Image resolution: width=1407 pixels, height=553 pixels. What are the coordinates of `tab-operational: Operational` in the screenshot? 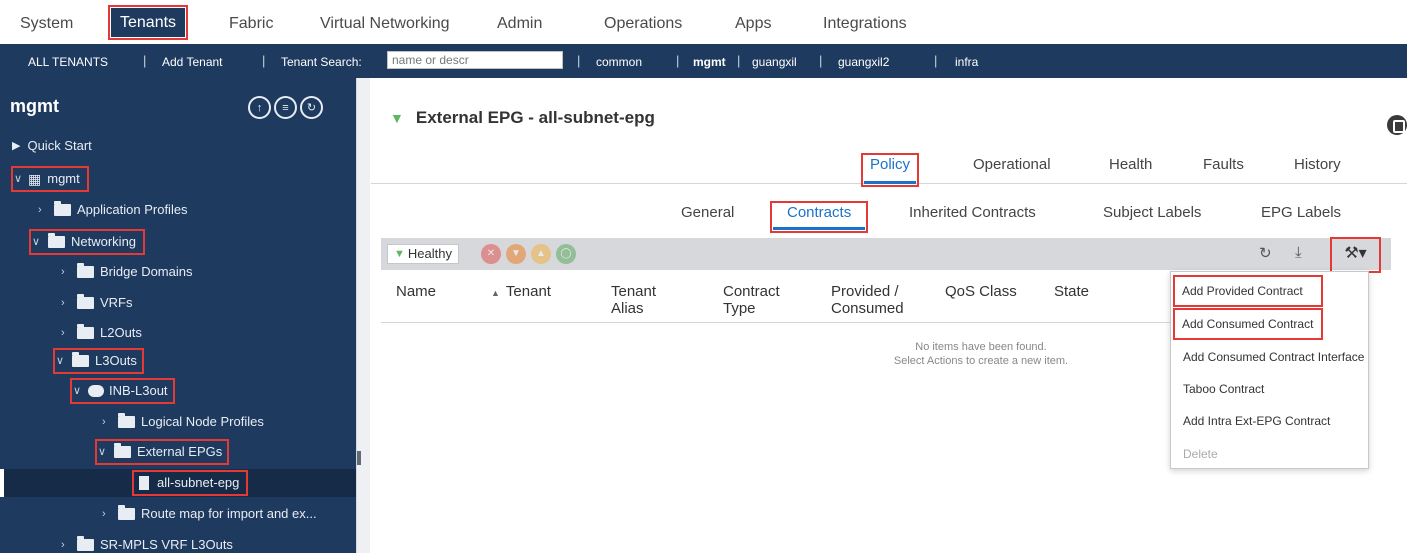 It's located at (1012, 164).